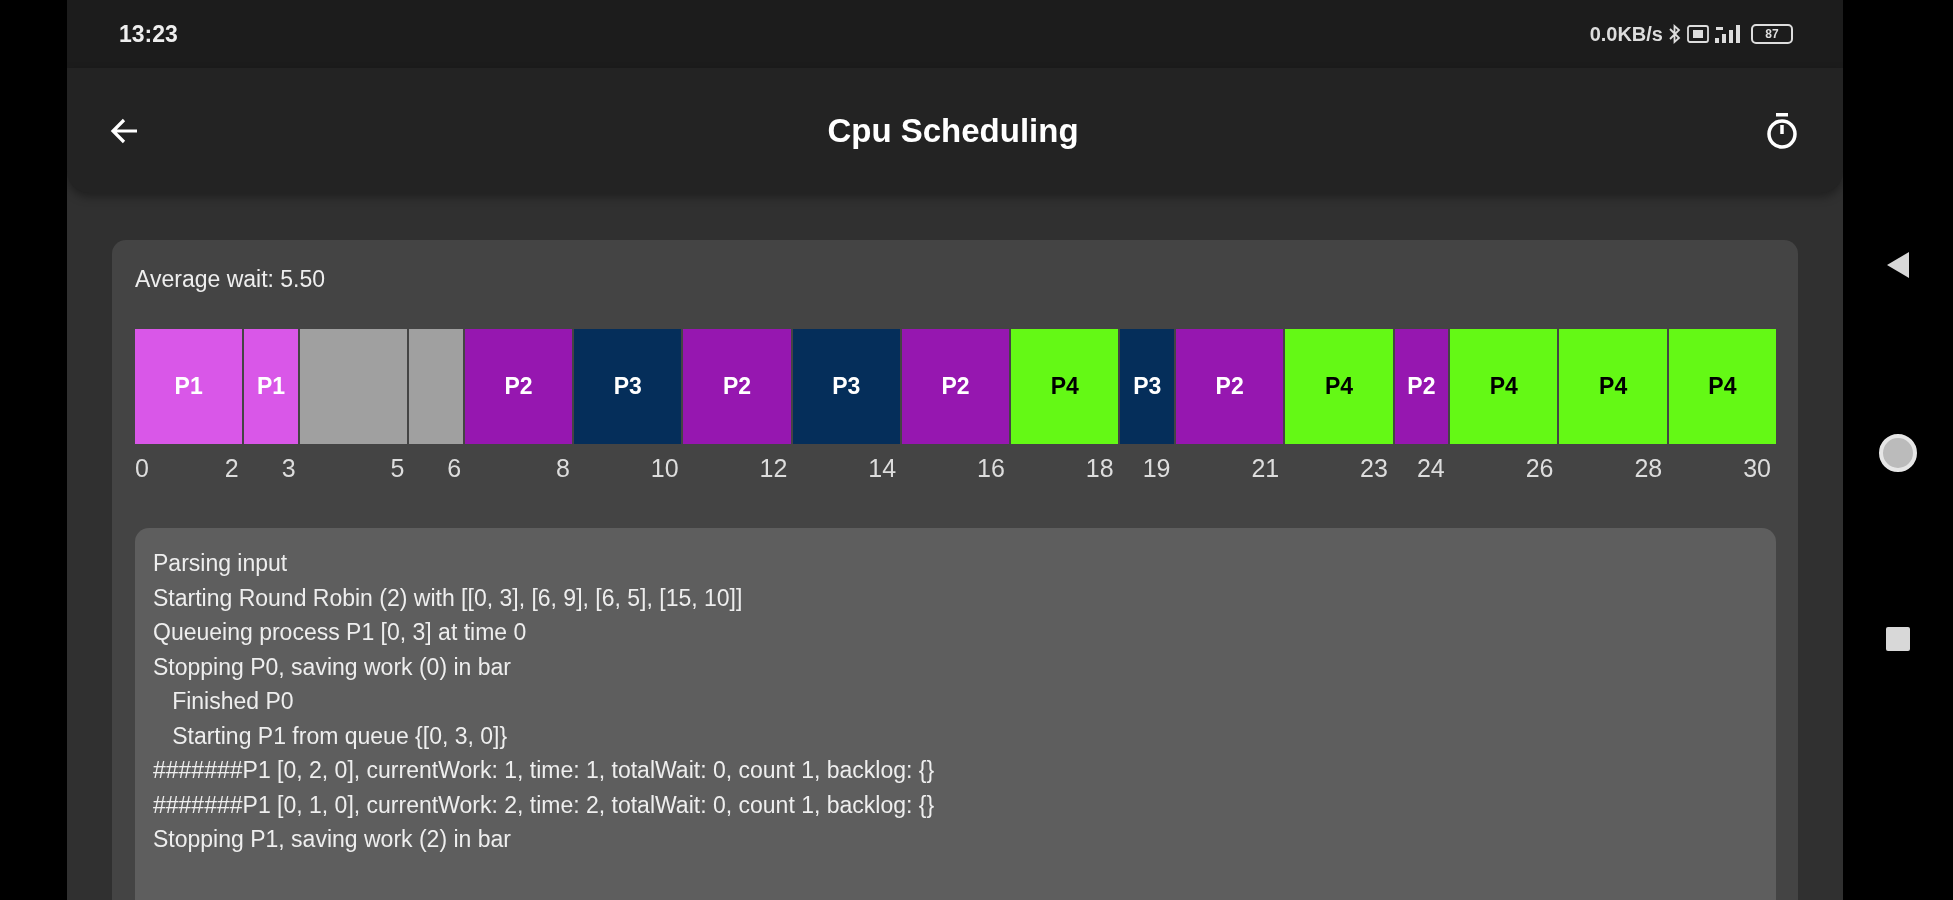 The height and width of the screenshot is (900, 1953). I want to click on log-line: Starting P1 from queue {[0, 3, 0]}, so click(340, 736).